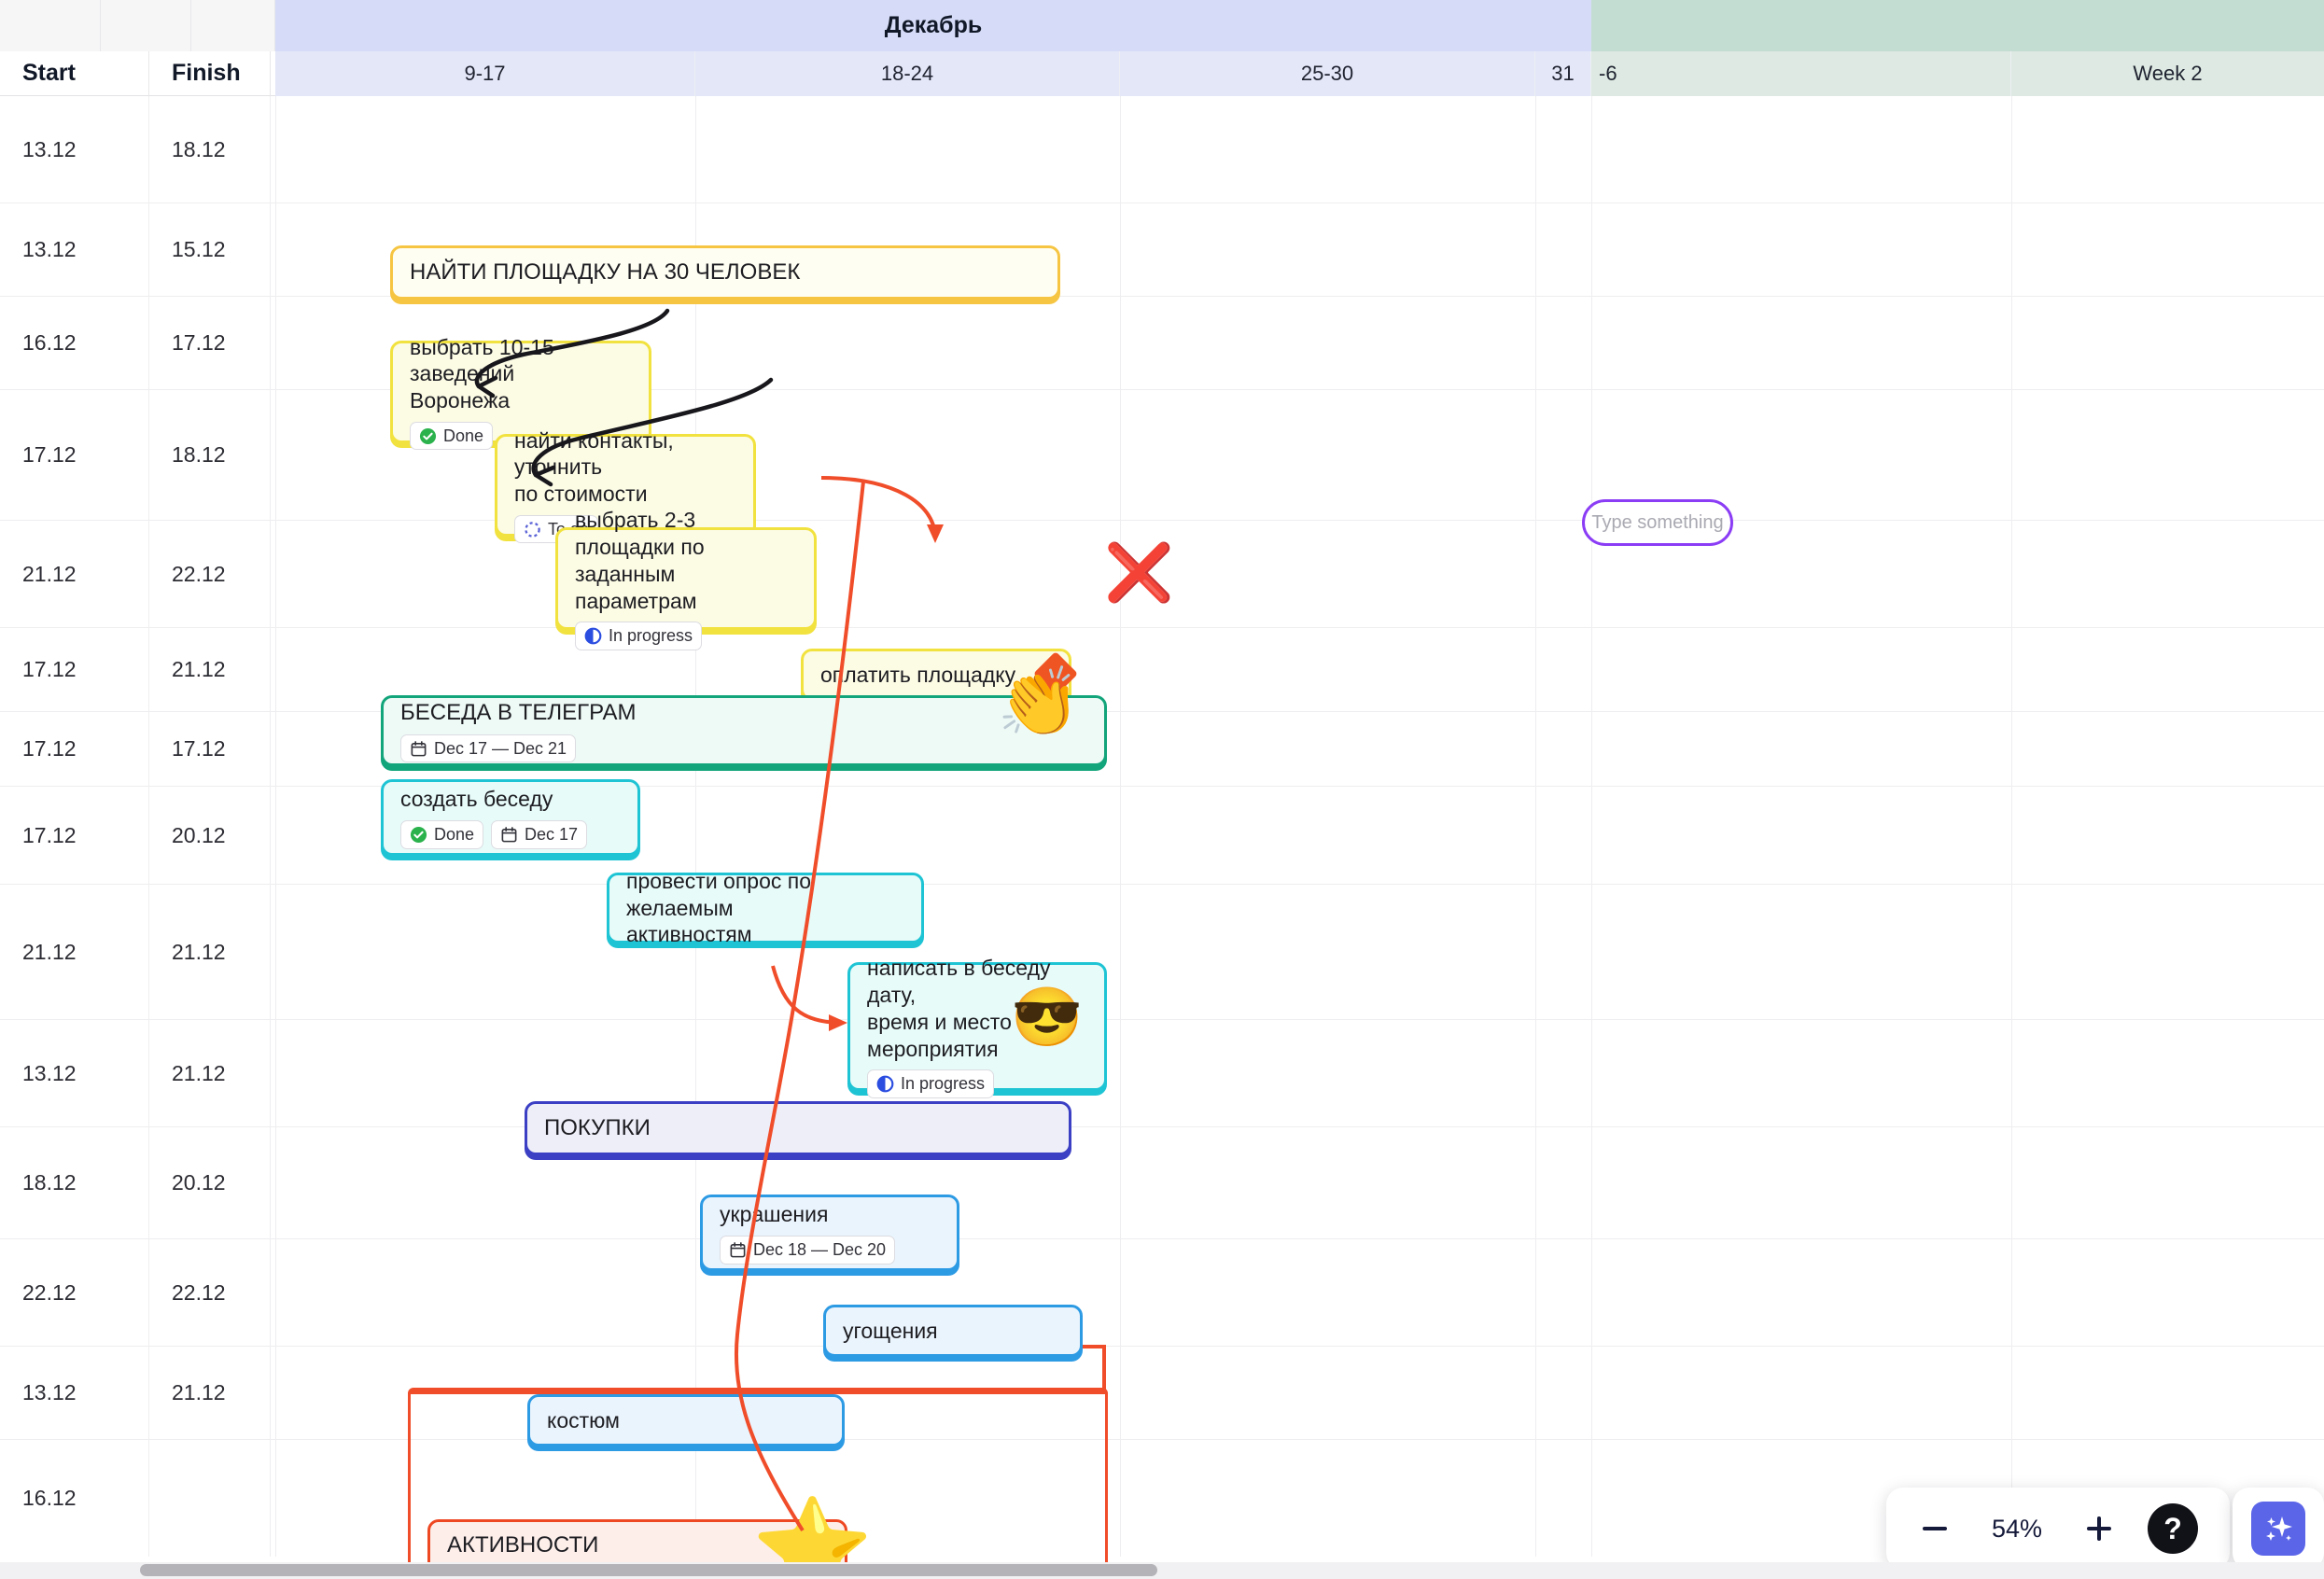  I want to click on task-bar-create-chat: создать беседу Done Dec 17, so click(510, 817).